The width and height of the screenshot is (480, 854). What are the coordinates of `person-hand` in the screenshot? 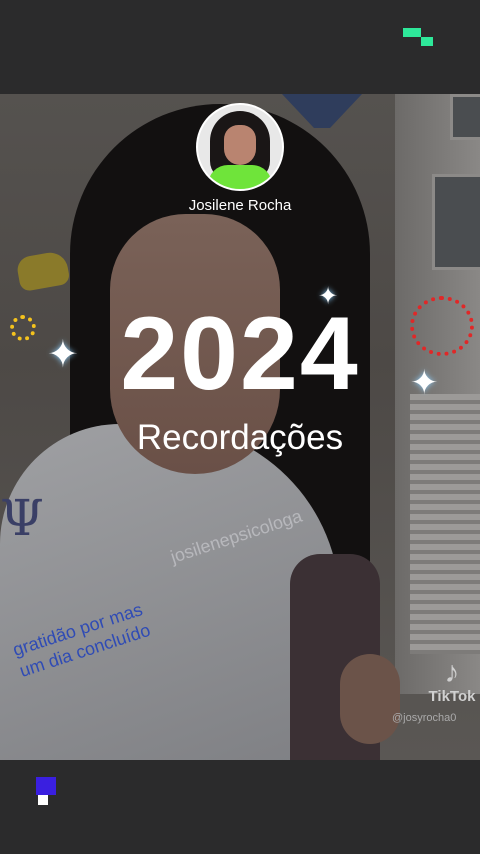 It's located at (370, 699).